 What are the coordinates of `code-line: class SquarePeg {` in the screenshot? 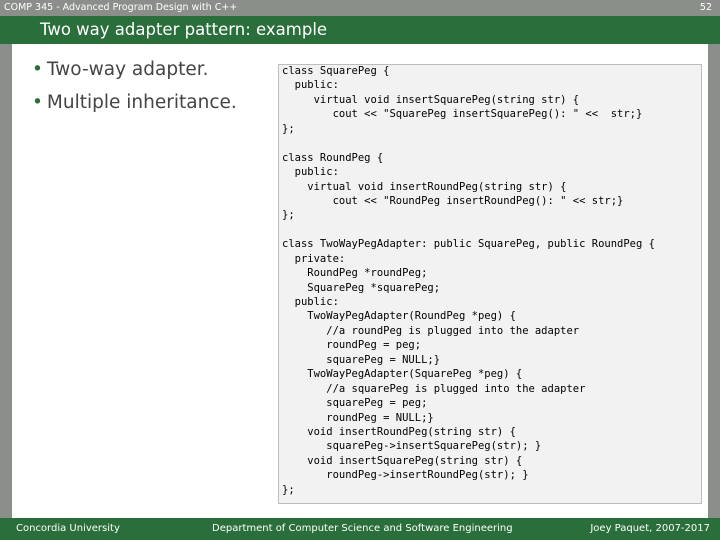 It's located at (336, 71).